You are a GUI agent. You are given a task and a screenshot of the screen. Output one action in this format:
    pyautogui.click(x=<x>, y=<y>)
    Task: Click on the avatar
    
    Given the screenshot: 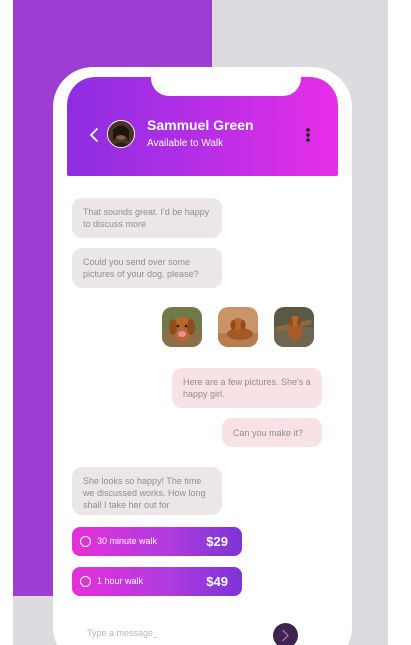 What is the action you would take?
    pyautogui.click(x=121, y=134)
    